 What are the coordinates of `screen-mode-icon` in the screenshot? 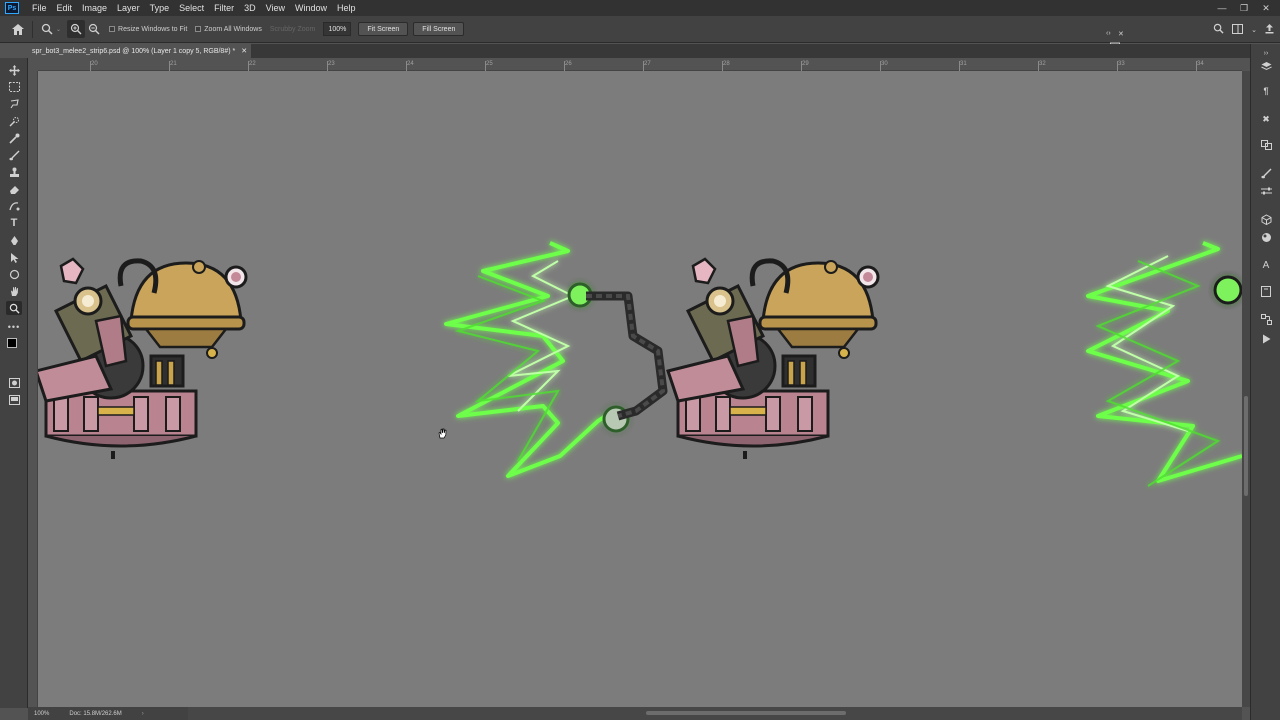 It's located at (14, 400).